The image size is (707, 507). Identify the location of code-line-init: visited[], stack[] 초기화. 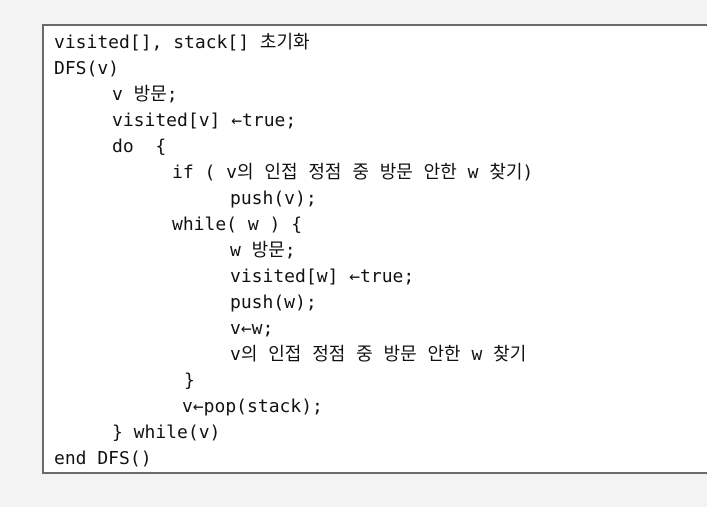
(182, 42).